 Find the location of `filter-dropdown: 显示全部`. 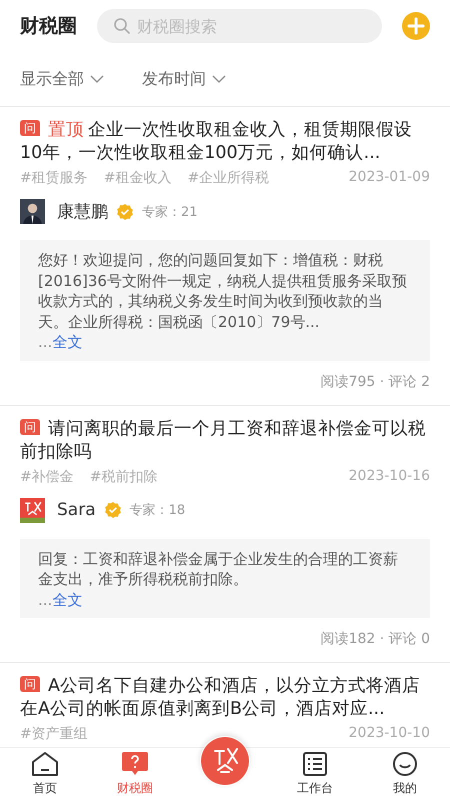

filter-dropdown: 显示全部 is located at coordinates (62, 79).